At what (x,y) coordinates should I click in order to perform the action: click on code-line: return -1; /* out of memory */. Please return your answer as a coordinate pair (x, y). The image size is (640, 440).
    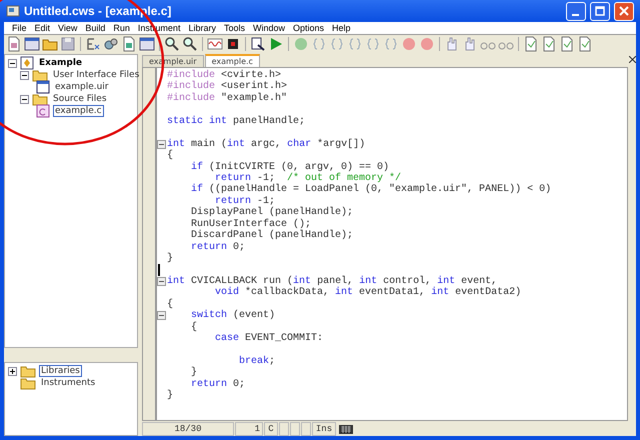
    Looking at the image, I should click on (308, 178).